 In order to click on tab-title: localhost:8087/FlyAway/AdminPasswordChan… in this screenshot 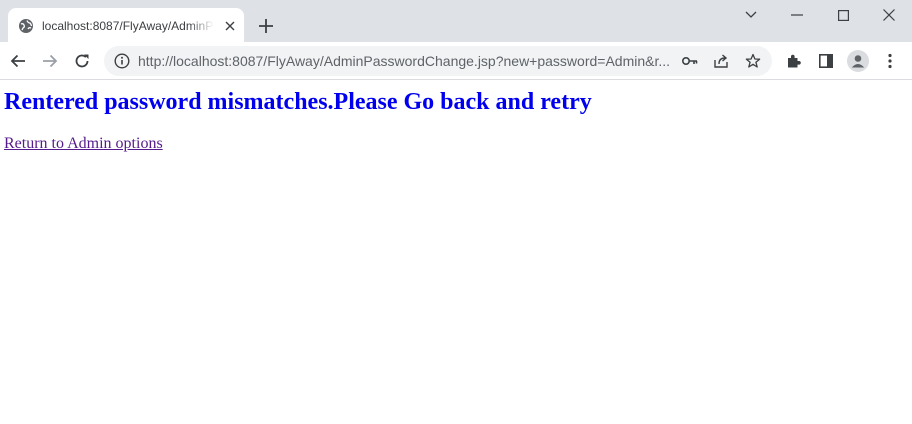, I will do `click(128, 26)`.